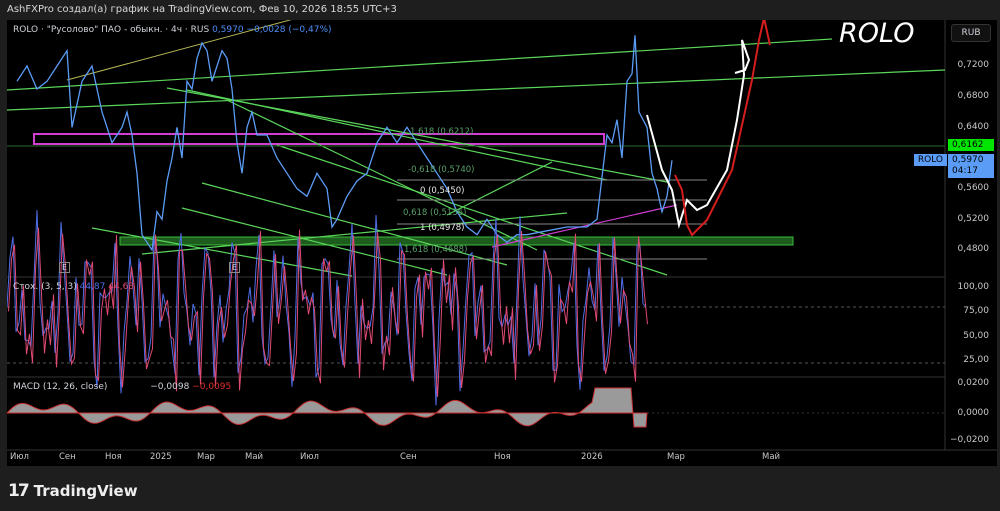  What do you see at coordinates (327, 407) in the screenshot?
I see `macd-histogram` at bounding box center [327, 407].